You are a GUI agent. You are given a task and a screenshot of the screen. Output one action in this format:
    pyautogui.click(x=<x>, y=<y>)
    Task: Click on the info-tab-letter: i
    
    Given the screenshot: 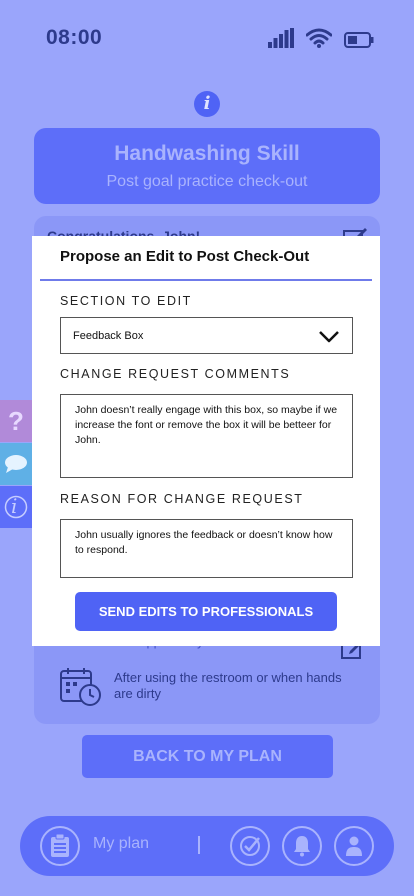 What is the action you would take?
    pyautogui.click(x=14, y=506)
    